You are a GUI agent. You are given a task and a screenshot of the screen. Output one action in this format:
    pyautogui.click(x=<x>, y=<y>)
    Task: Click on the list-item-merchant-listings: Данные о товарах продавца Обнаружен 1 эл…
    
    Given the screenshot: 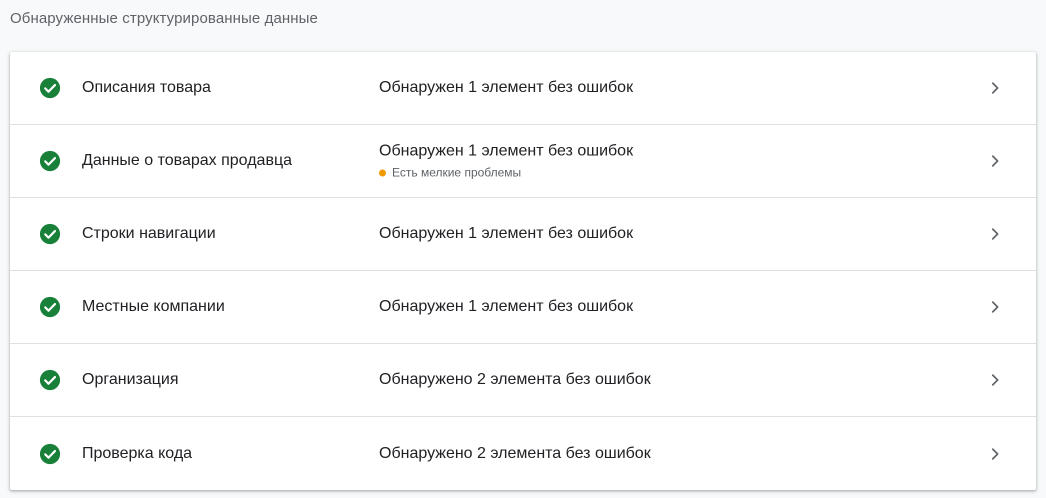 What is the action you would take?
    pyautogui.click(x=523, y=161)
    